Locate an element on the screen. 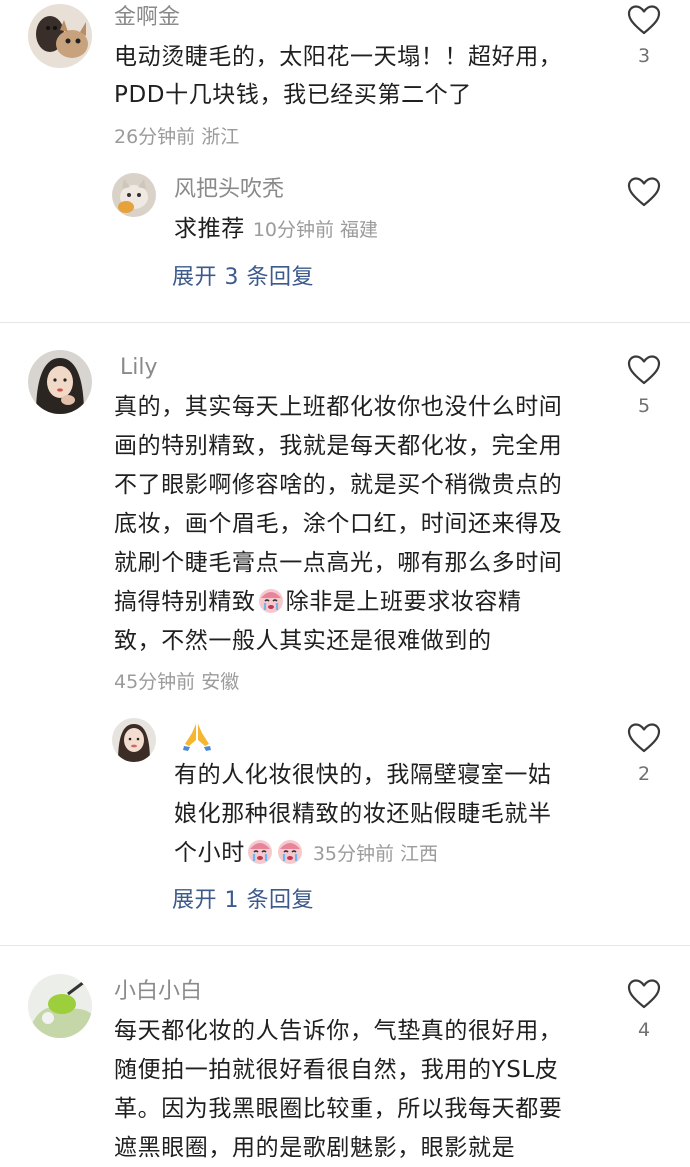 The height and width of the screenshot is (1167, 690). face-avatar-icon is located at coordinates (134, 740).